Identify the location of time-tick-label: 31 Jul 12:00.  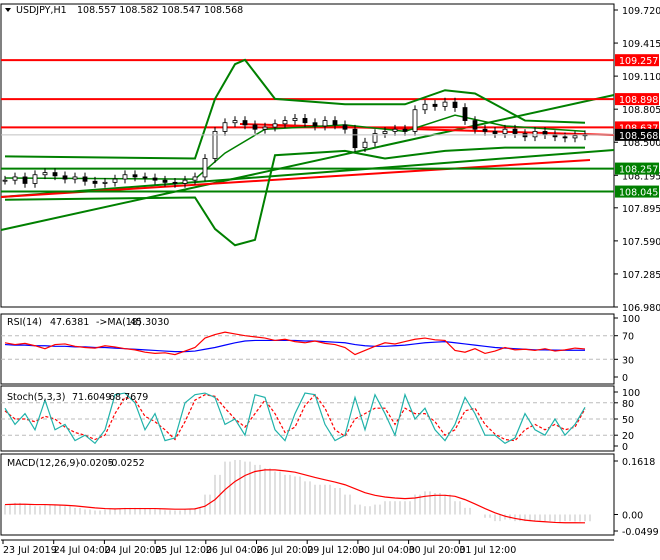
(487, 550).